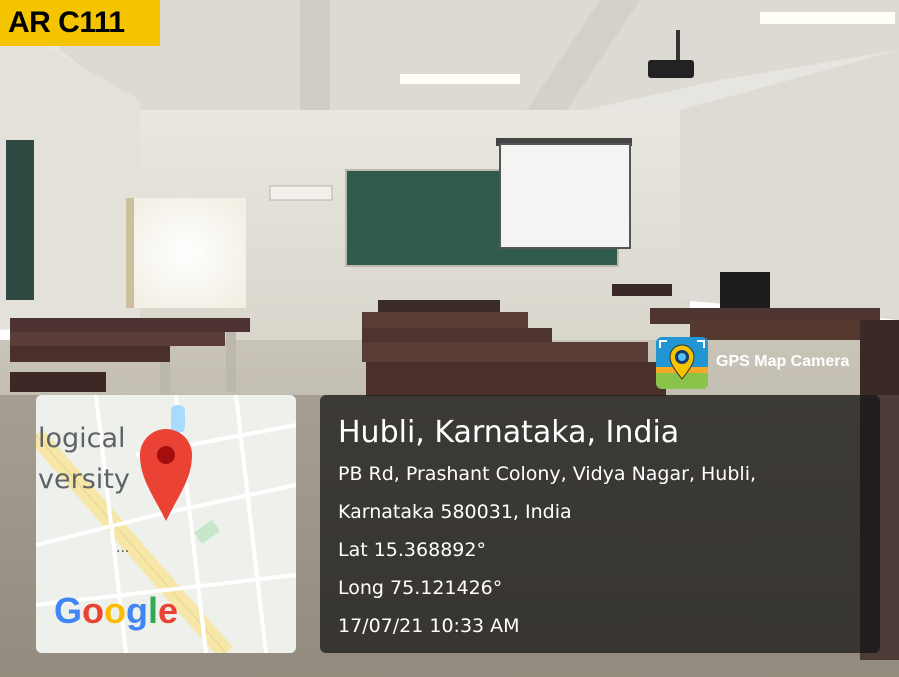 The height and width of the screenshot is (677, 899). What do you see at coordinates (682, 363) in the screenshot?
I see `gps-map-camera-icon` at bounding box center [682, 363].